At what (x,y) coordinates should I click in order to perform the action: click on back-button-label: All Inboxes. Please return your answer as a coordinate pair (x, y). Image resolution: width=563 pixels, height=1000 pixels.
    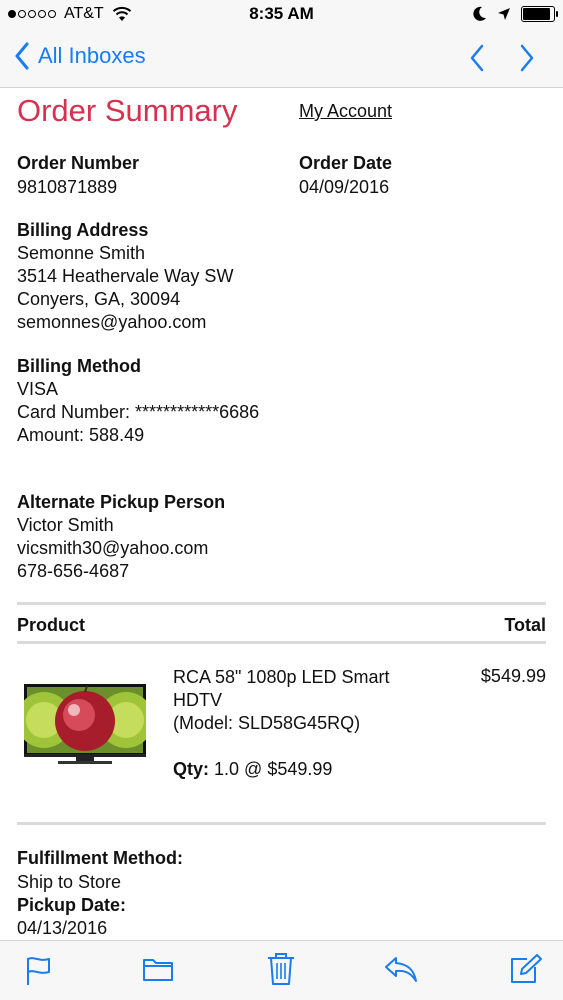
    Looking at the image, I should click on (92, 55).